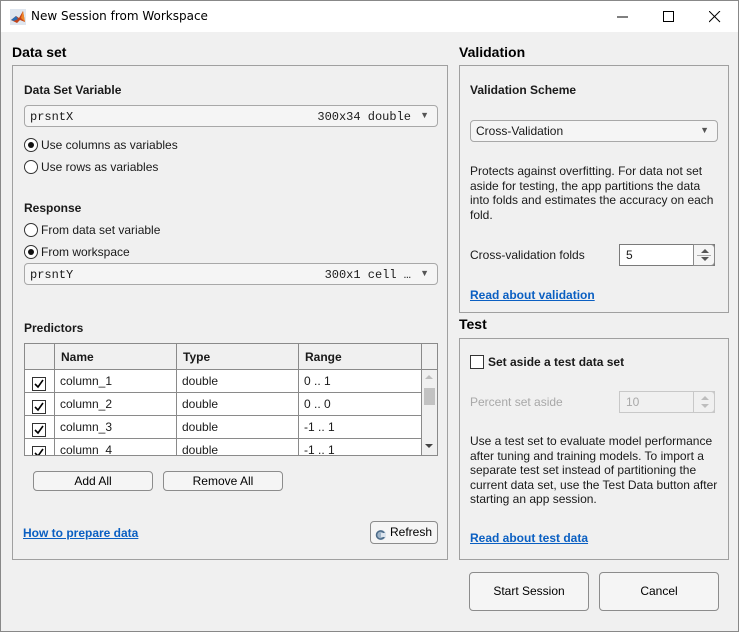 The width and height of the screenshot is (739, 632). Describe the element at coordinates (119, 16) in the screenshot. I see `window-title: New Session from Workspace` at that location.